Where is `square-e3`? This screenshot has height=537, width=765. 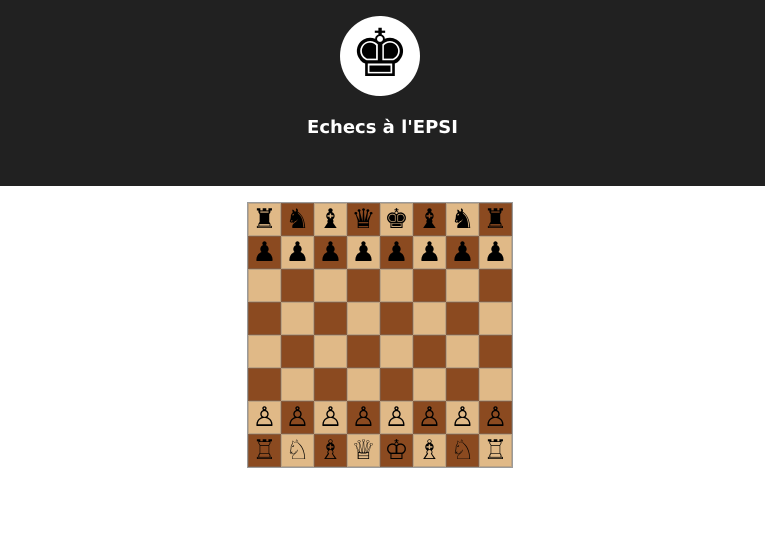 square-e3 is located at coordinates (396, 384).